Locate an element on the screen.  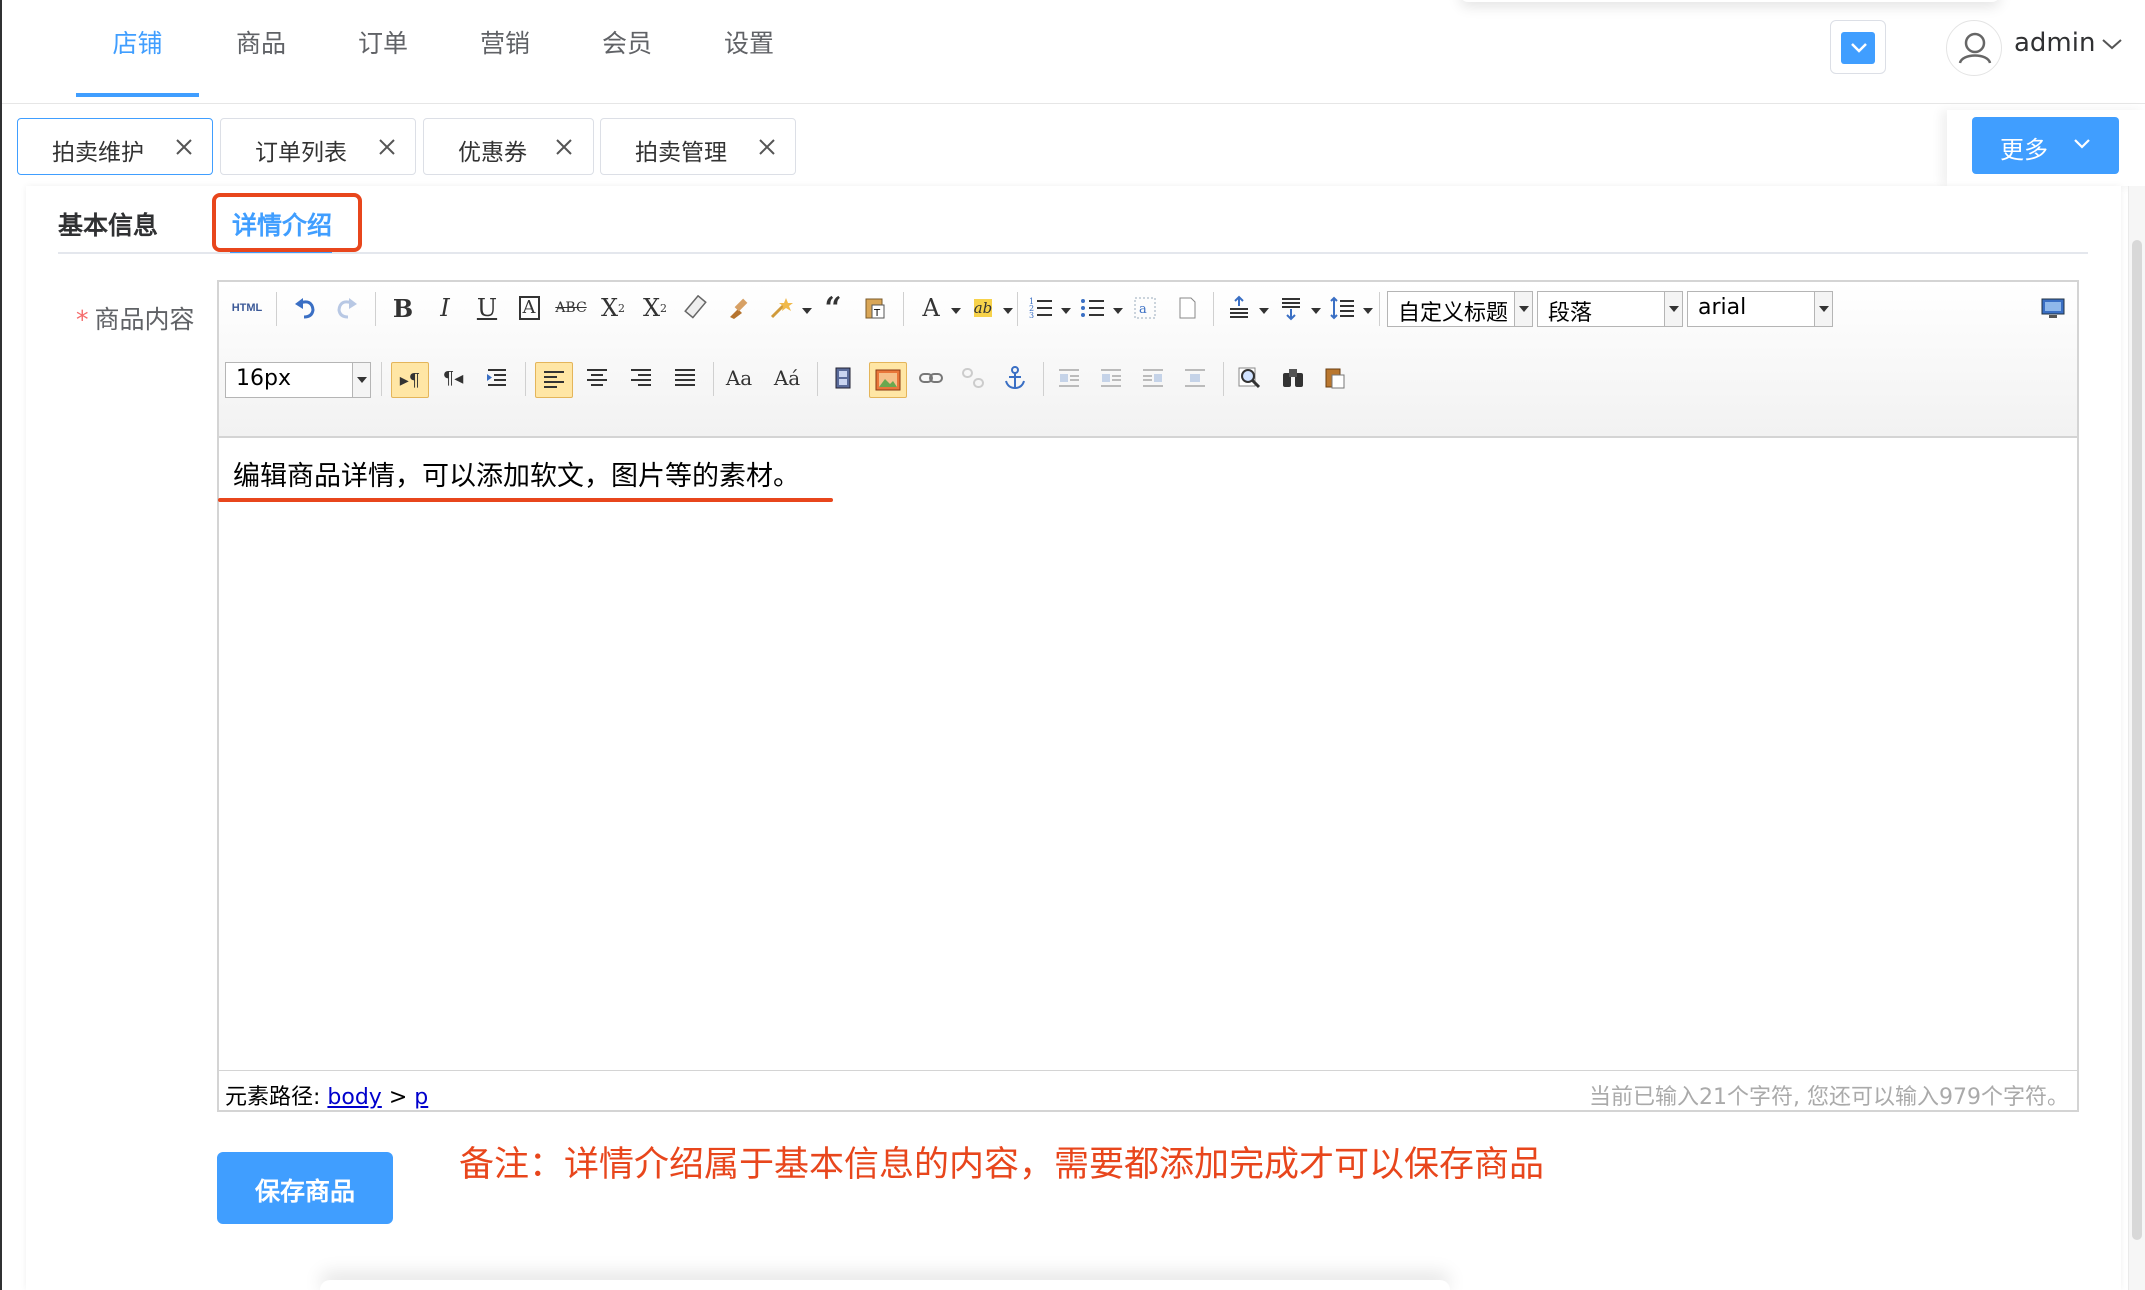
save-goods-button: 保存商品 is located at coordinates (305, 1188).